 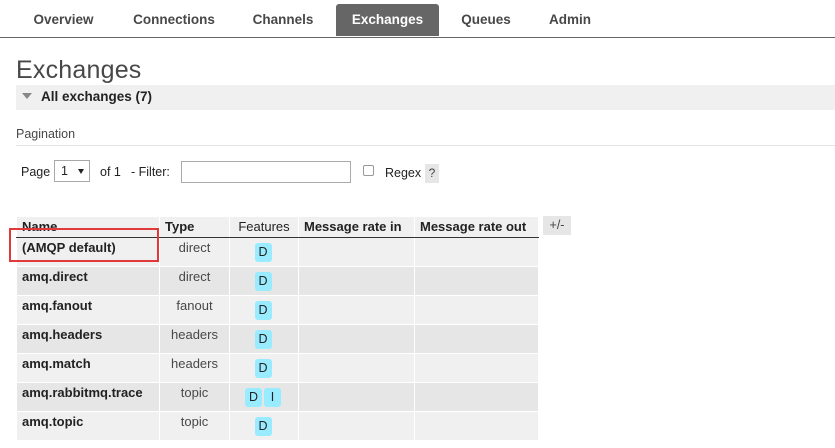 What do you see at coordinates (368, 170) in the screenshot?
I see `regex-checkbox` at bounding box center [368, 170].